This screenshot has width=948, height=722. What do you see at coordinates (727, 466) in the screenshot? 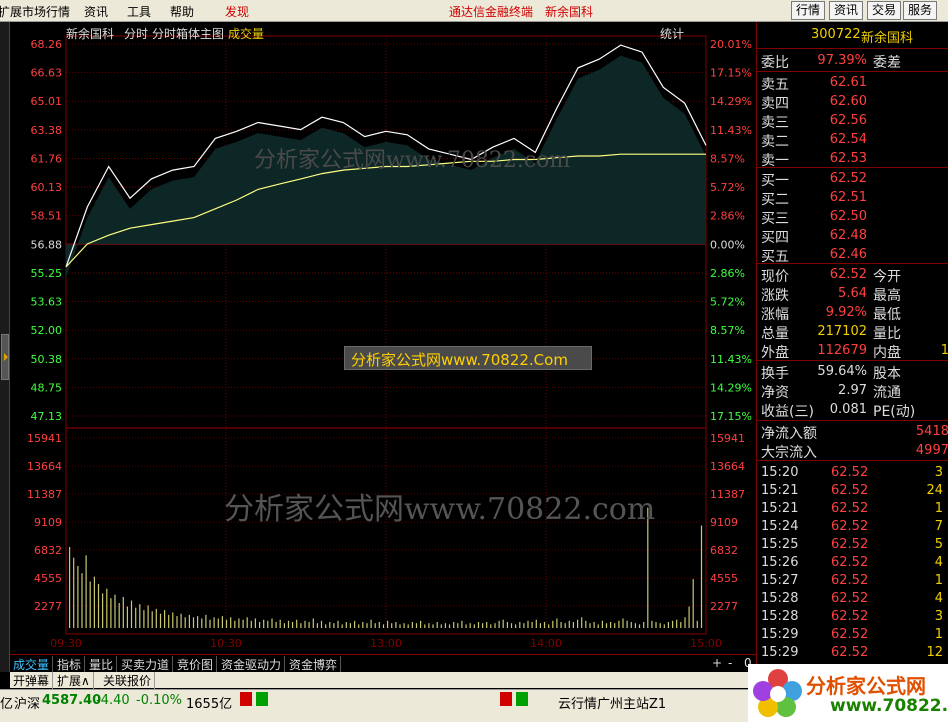
I see `volume-tick-label: 13664` at bounding box center [727, 466].